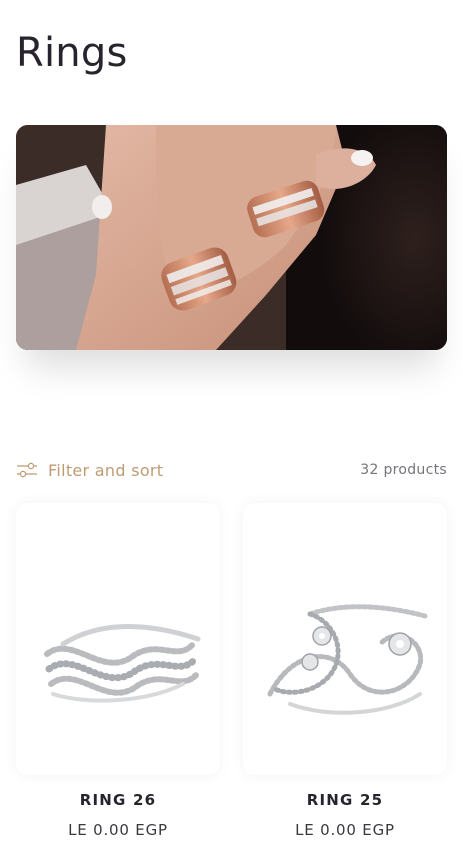 This screenshot has height=844, width=463. I want to click on page-title: Rings, so click(72, 53).